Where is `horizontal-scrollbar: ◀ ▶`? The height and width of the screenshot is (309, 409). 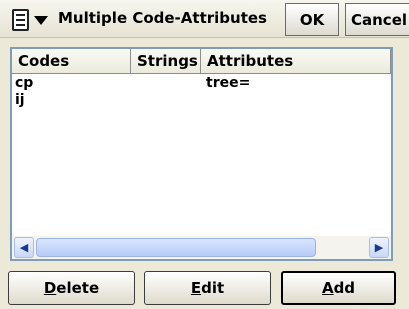 horizontal-scrollbar: ◀ ▶ is located at coordinates (201, 247).